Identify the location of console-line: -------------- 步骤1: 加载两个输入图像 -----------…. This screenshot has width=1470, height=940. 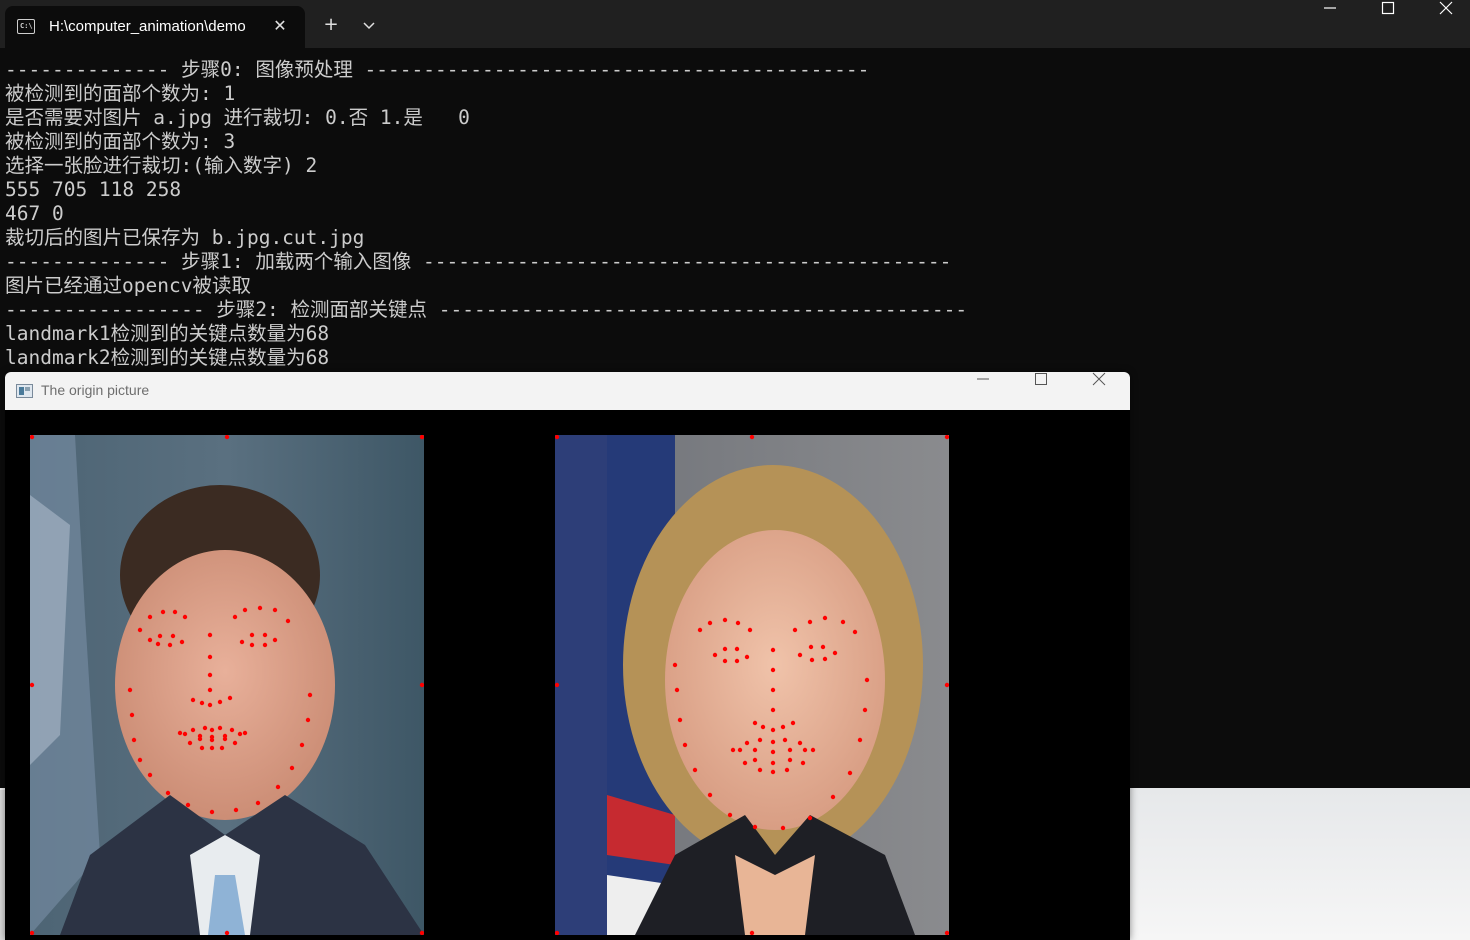
(478, 261).